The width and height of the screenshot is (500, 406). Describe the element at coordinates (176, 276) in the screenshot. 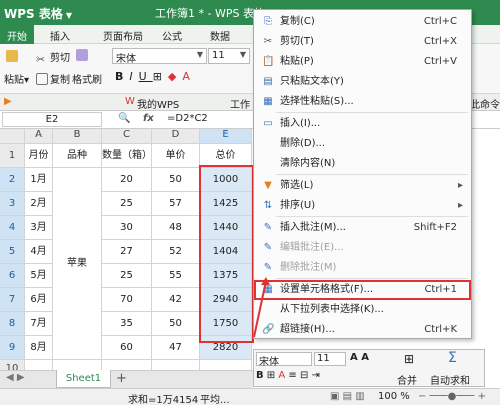

I see `cell-price: 55` at that location.